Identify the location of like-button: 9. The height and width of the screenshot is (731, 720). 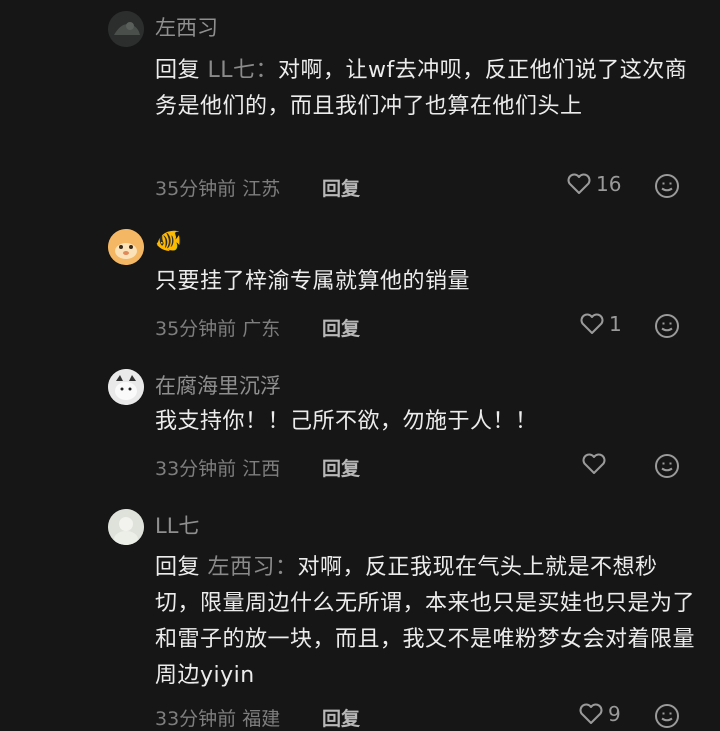
(599, 714).